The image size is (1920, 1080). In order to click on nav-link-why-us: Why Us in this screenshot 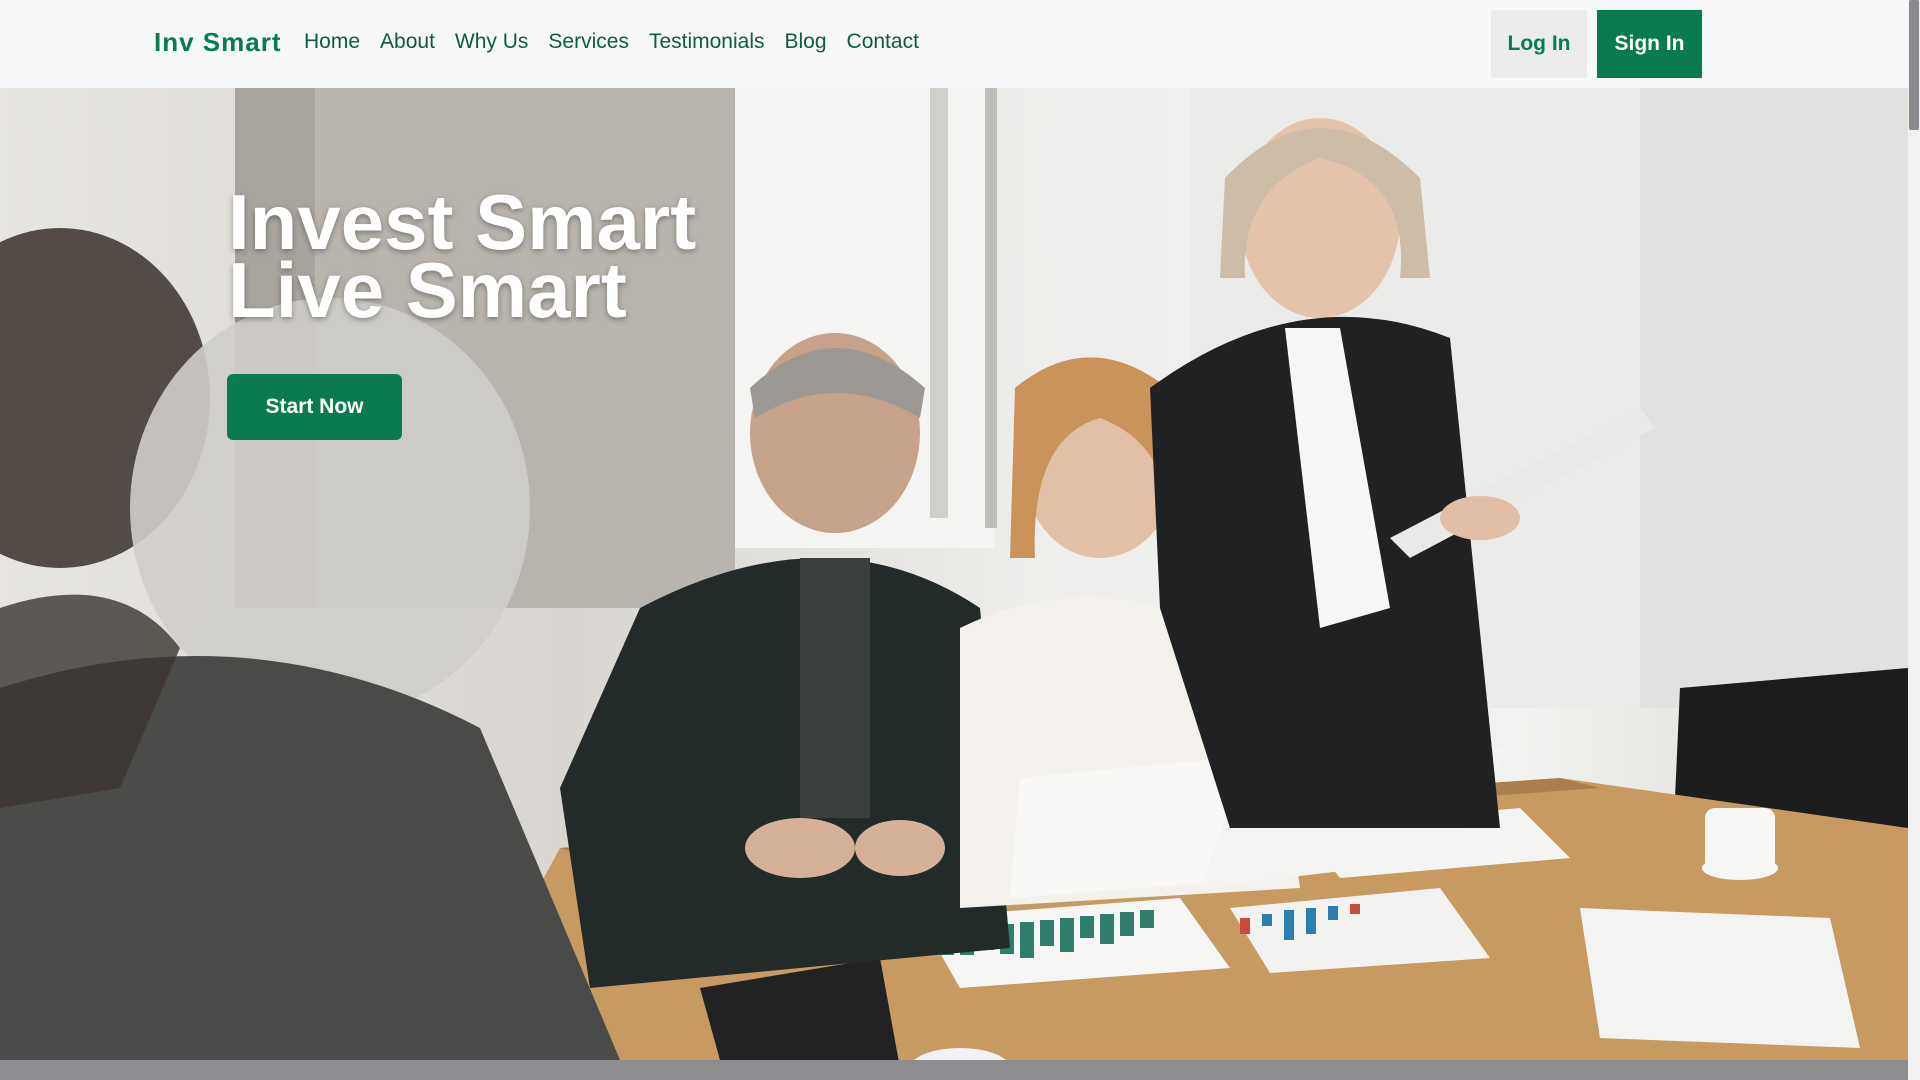, I will do `click(492, 42)`.